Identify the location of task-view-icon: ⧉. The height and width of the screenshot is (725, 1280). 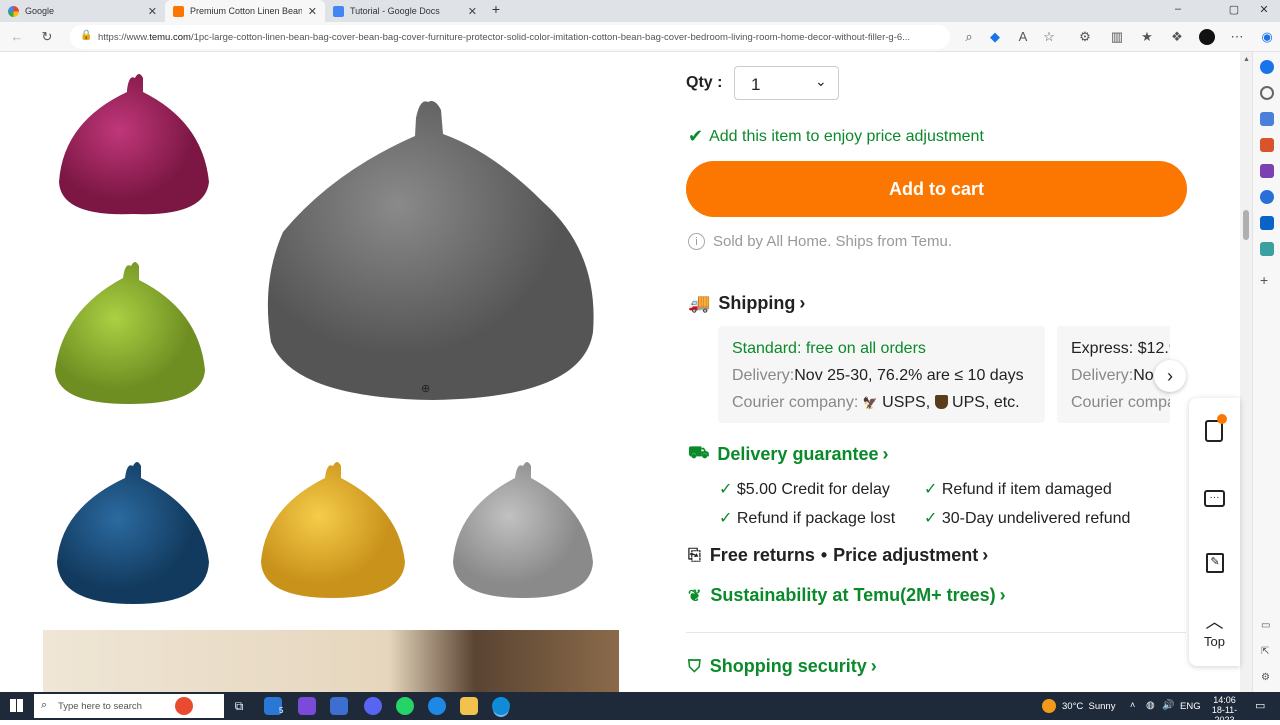
(239, 706).